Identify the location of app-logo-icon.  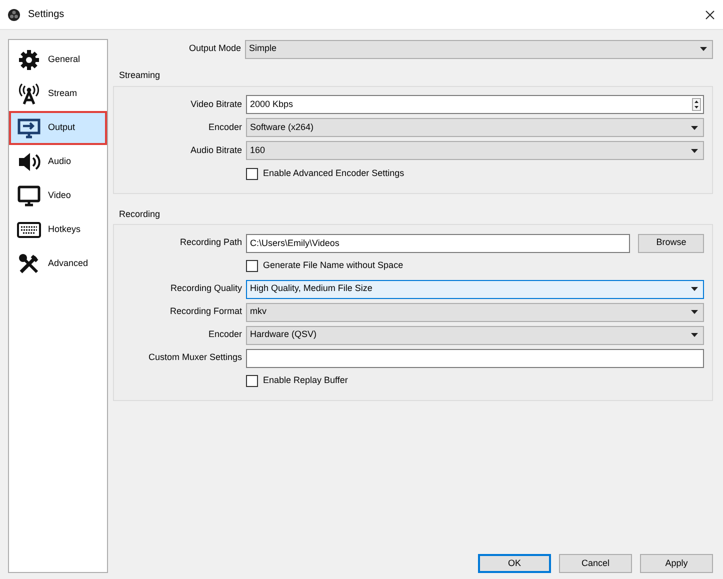
(14, 14).